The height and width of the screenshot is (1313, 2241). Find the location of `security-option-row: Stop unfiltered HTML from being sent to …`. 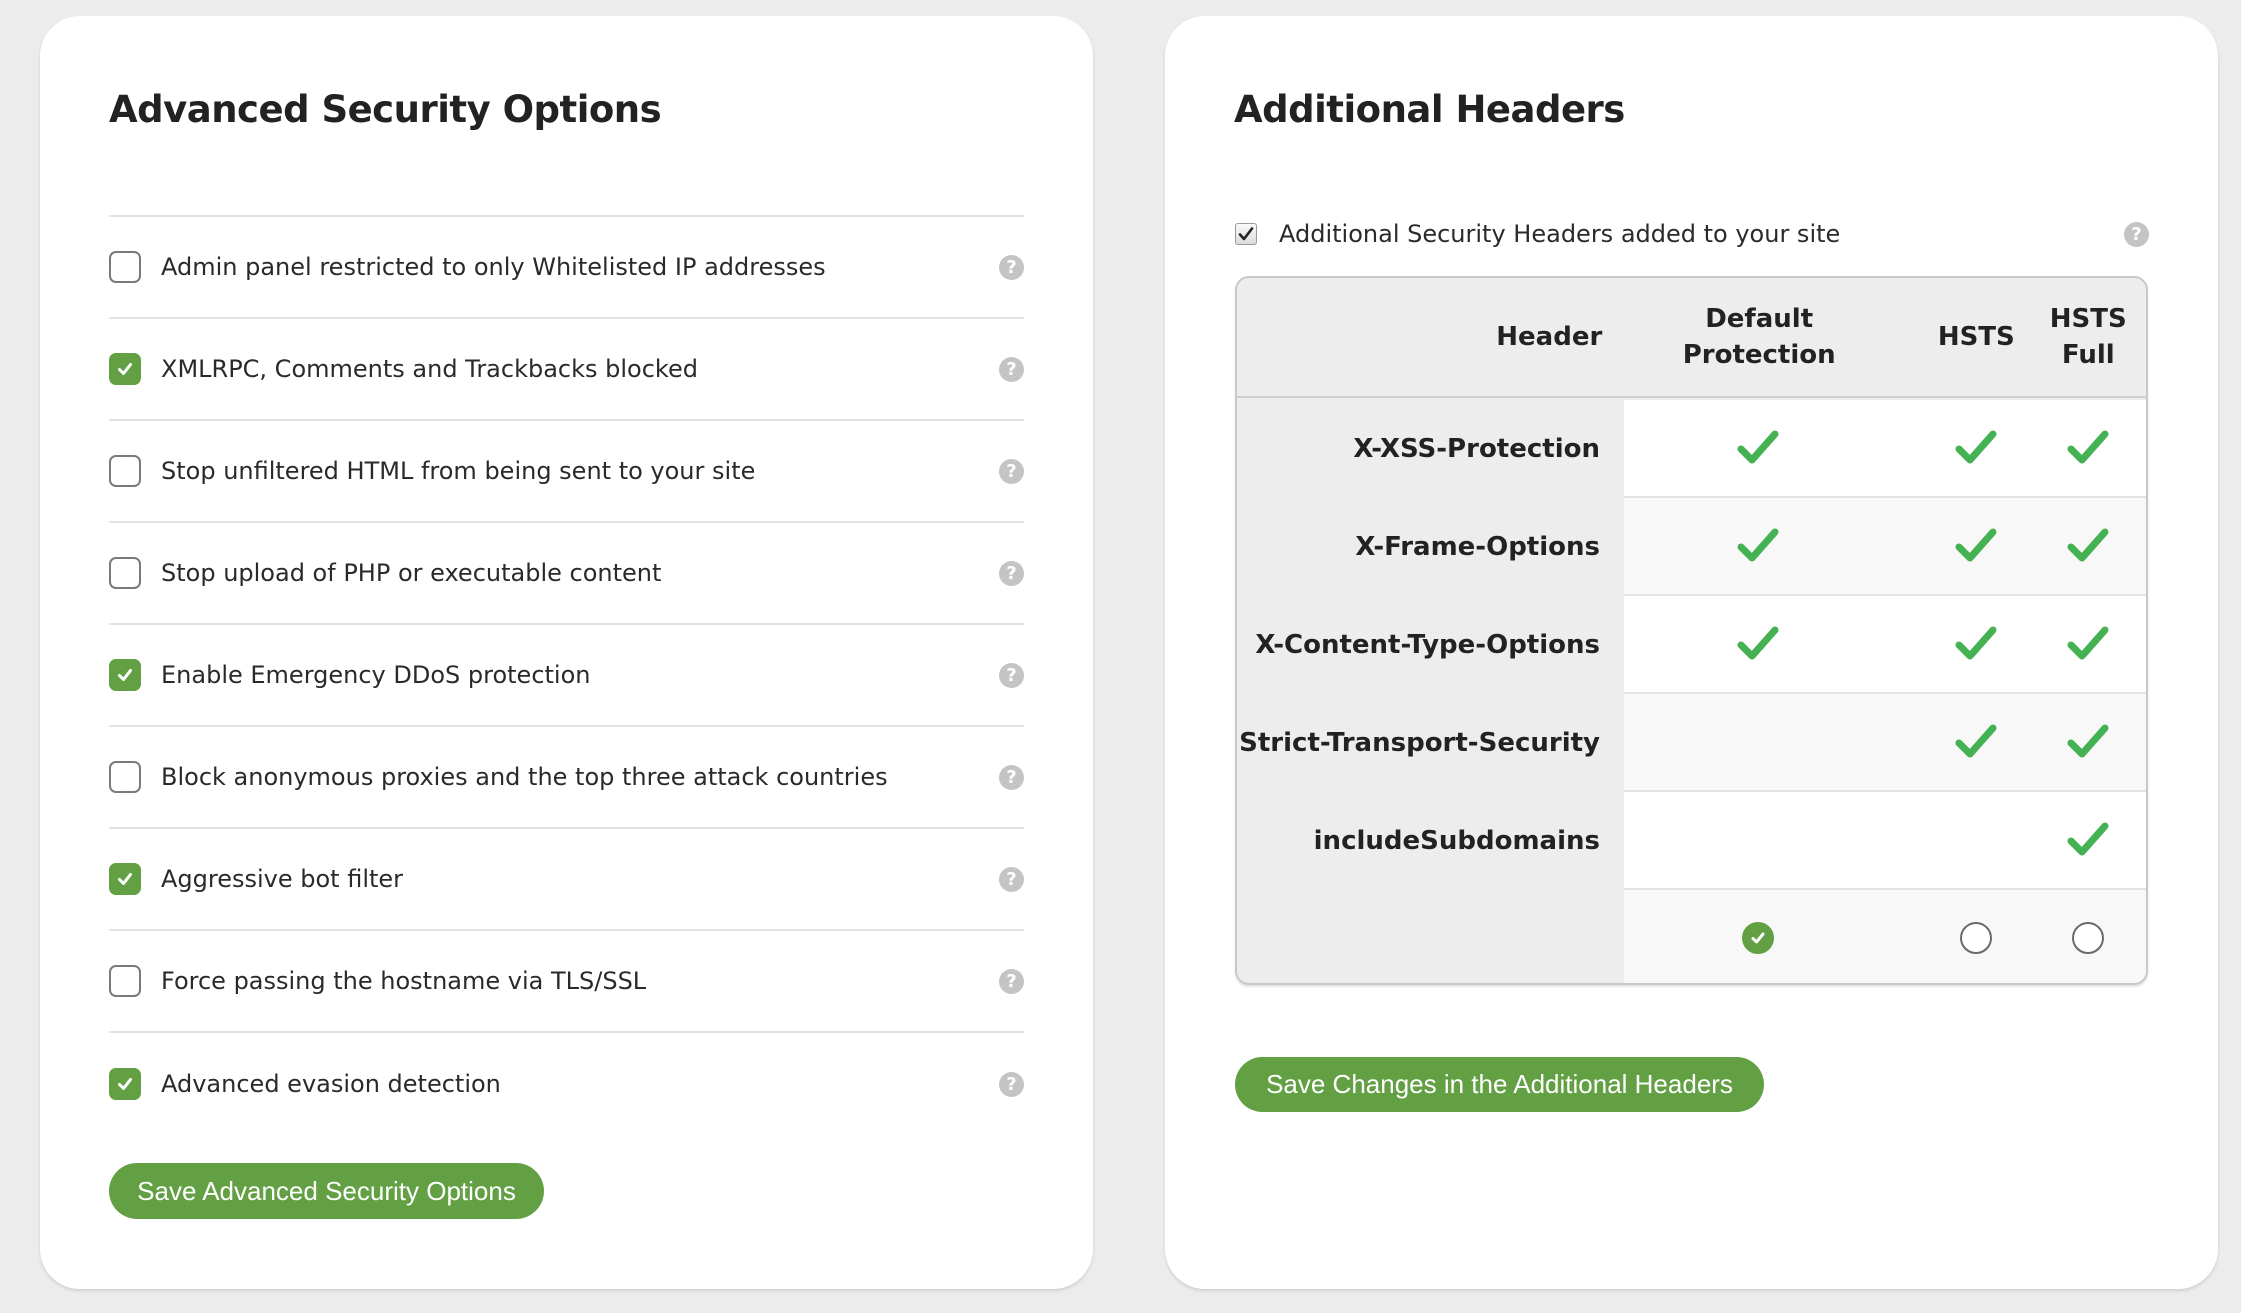

security-option-row: Stop unfiltered HTML from being sent to … is located at coordinates (566, 472).